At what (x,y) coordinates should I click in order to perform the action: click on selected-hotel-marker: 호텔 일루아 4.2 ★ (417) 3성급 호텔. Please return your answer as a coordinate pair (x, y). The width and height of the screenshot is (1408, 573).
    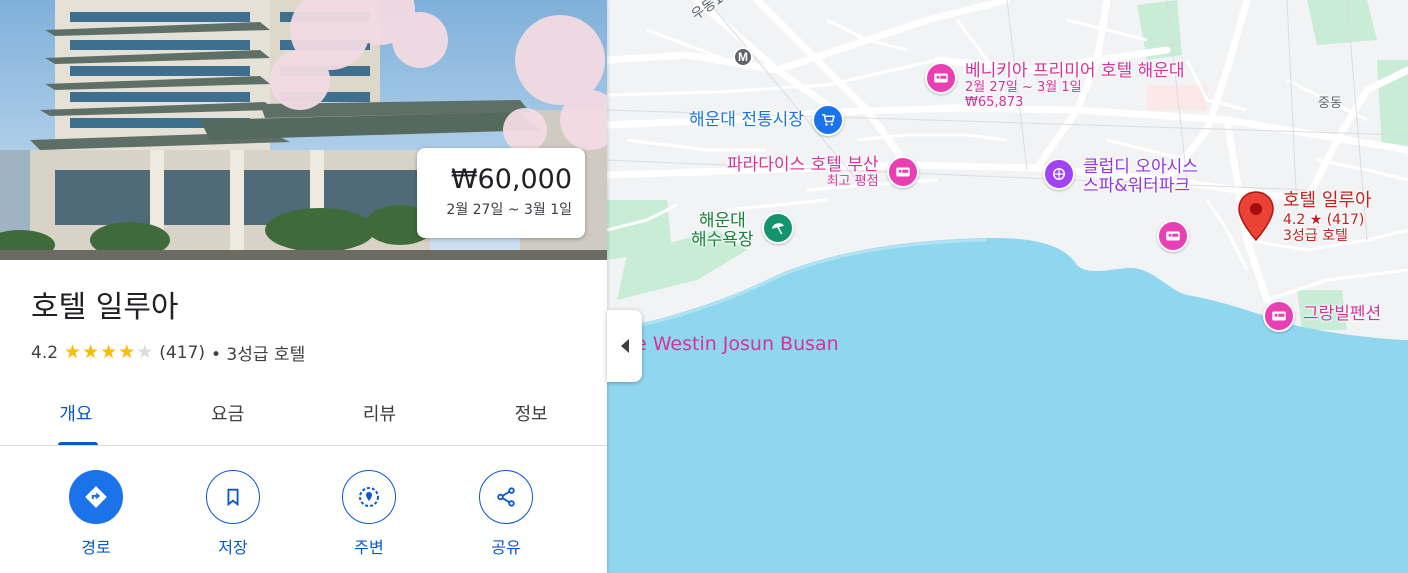
    Looking at the image, I should click on (1304, 217).